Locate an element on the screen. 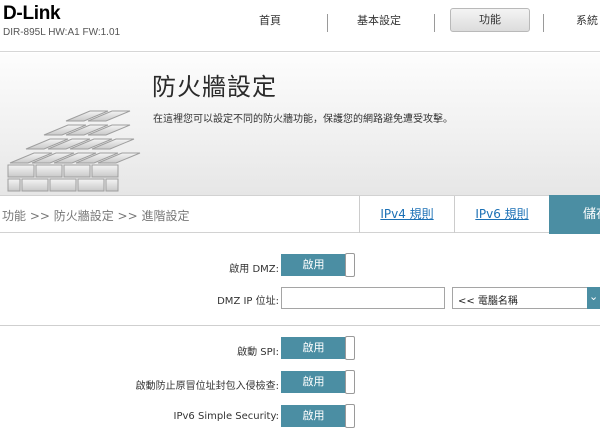  enable-dmz-toggle: 啟用 is located at coordinates (318, 265).